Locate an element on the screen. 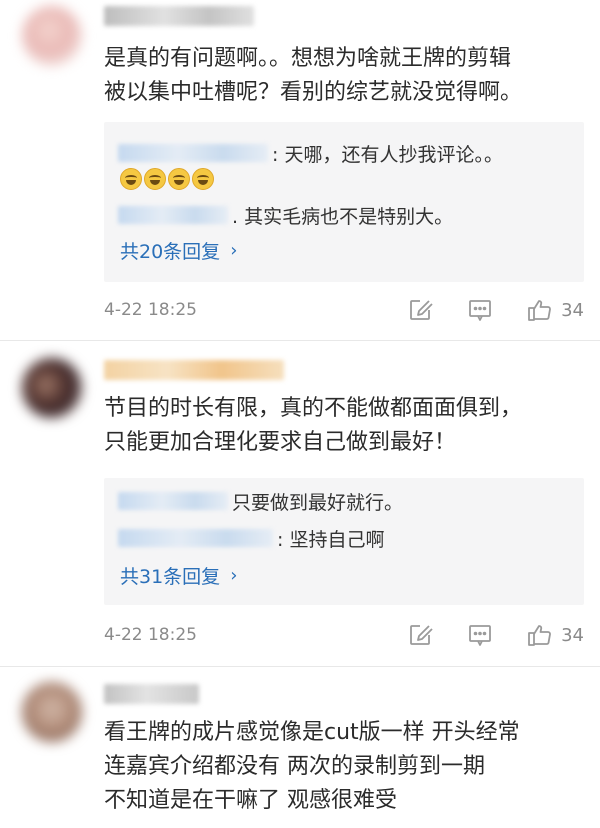  reply-box: 只要做到最好就行。 : 坚持自己啊 共31条回复 › is located at coordinates (344, 541).